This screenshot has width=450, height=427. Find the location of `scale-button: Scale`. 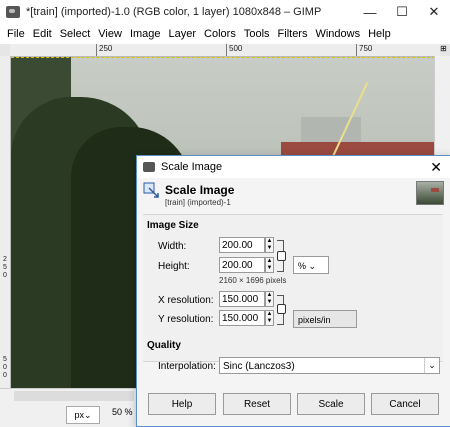

scale-button: Scale is located at coordinates (331, 404).